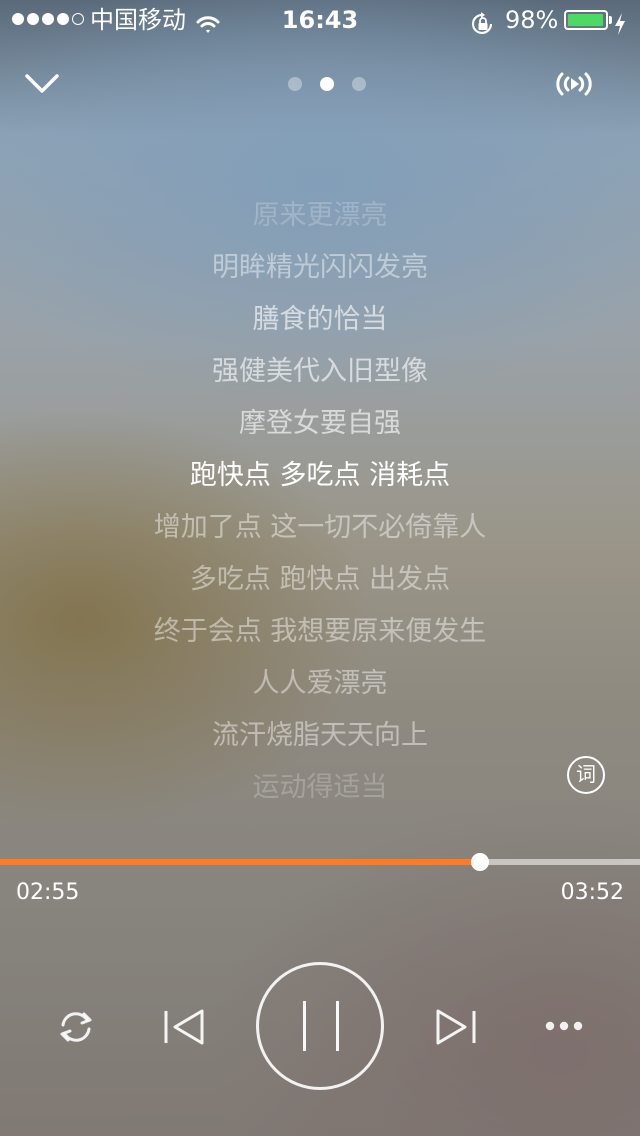  I want to click on lyrics-toggle-button: 词, so click(586, 775).